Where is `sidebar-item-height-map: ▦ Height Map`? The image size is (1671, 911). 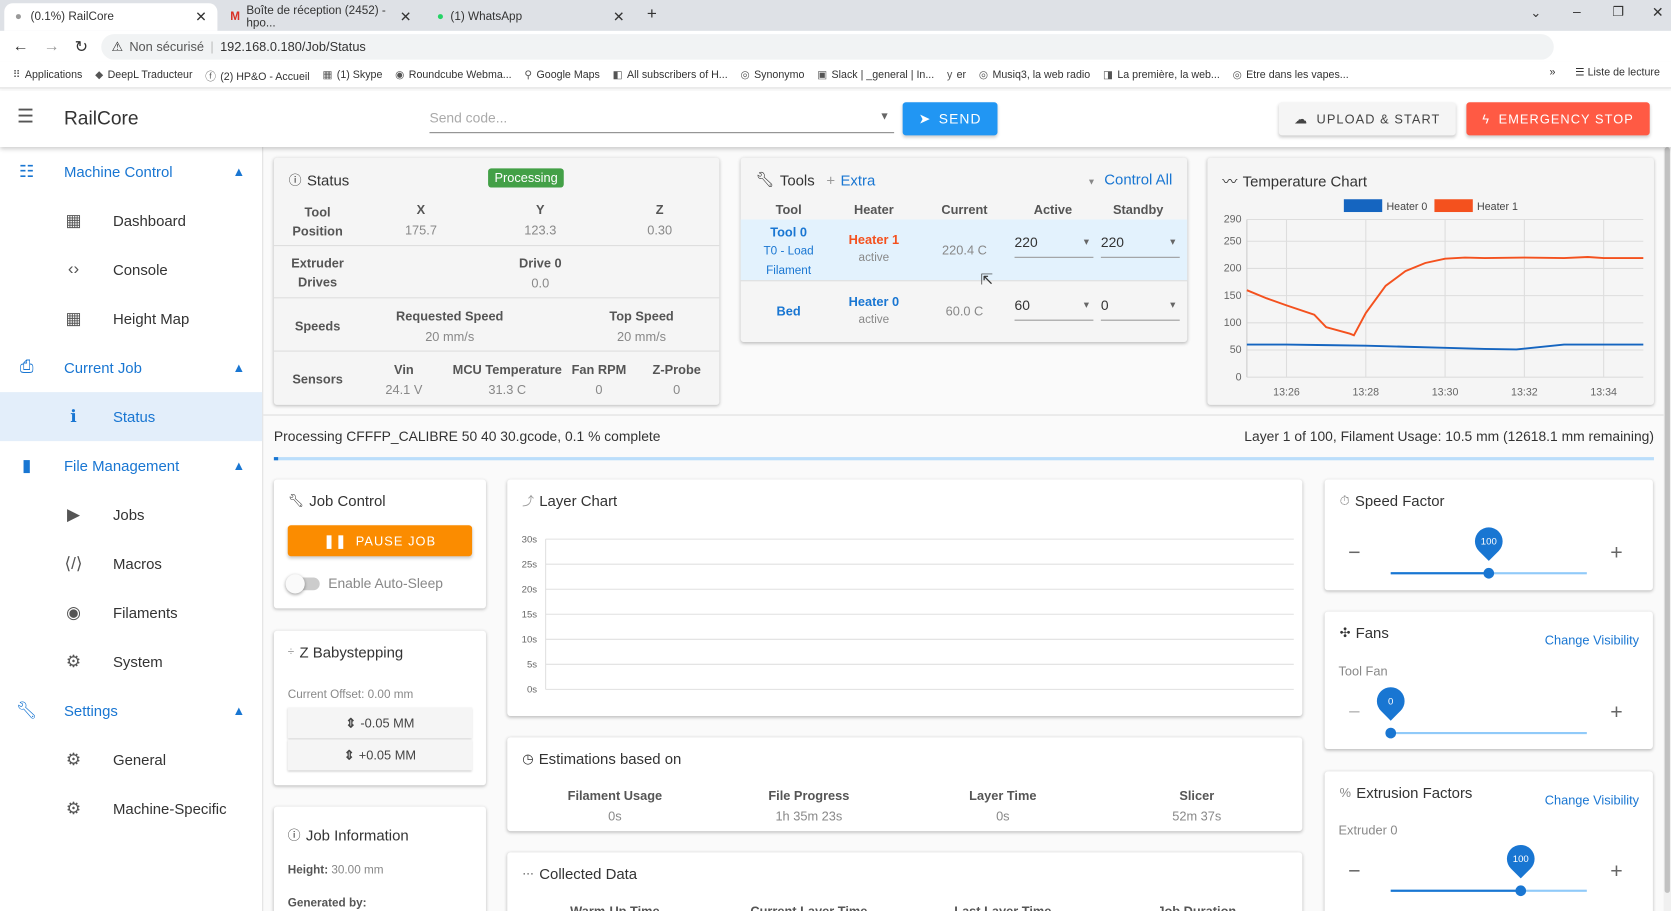
sidebar-item-height-map: ▦ Height Map is located at coordinates (131, 318).